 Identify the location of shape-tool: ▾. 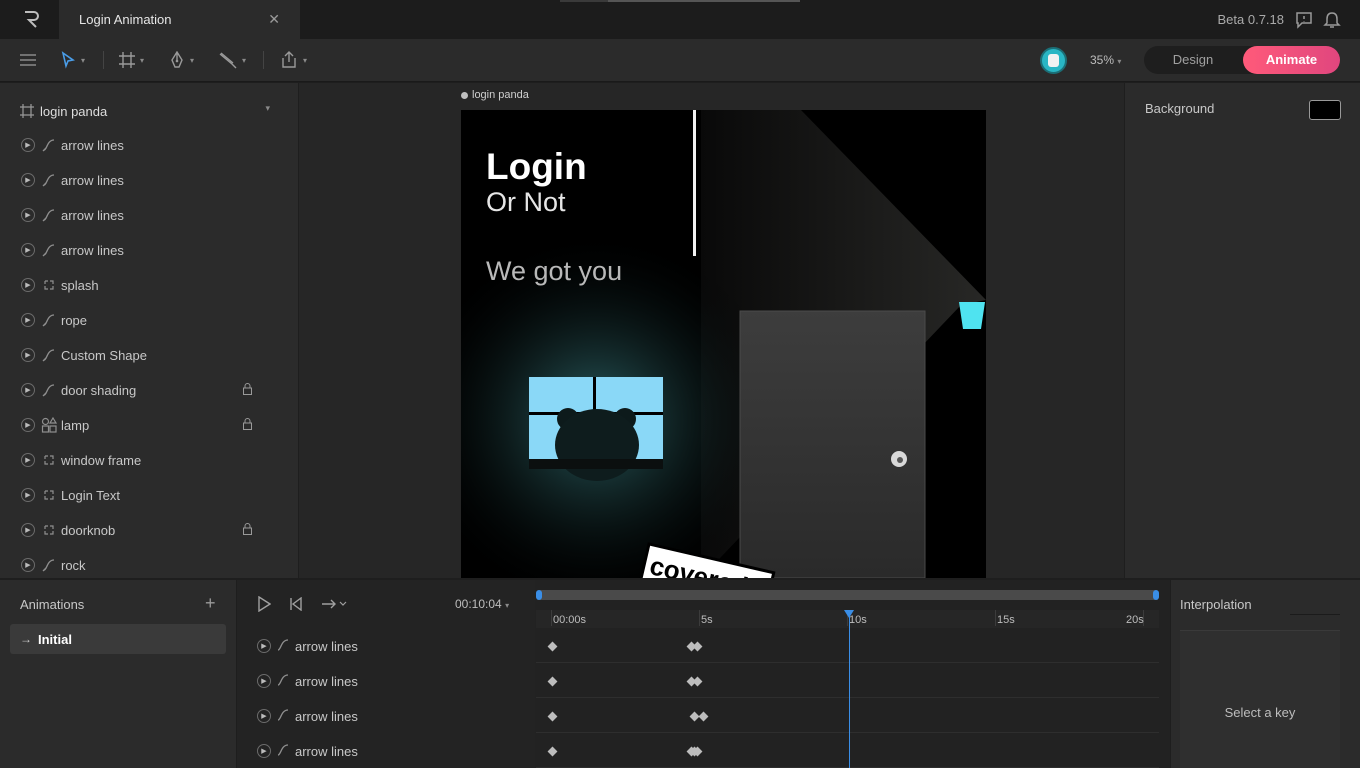
(232, 60).